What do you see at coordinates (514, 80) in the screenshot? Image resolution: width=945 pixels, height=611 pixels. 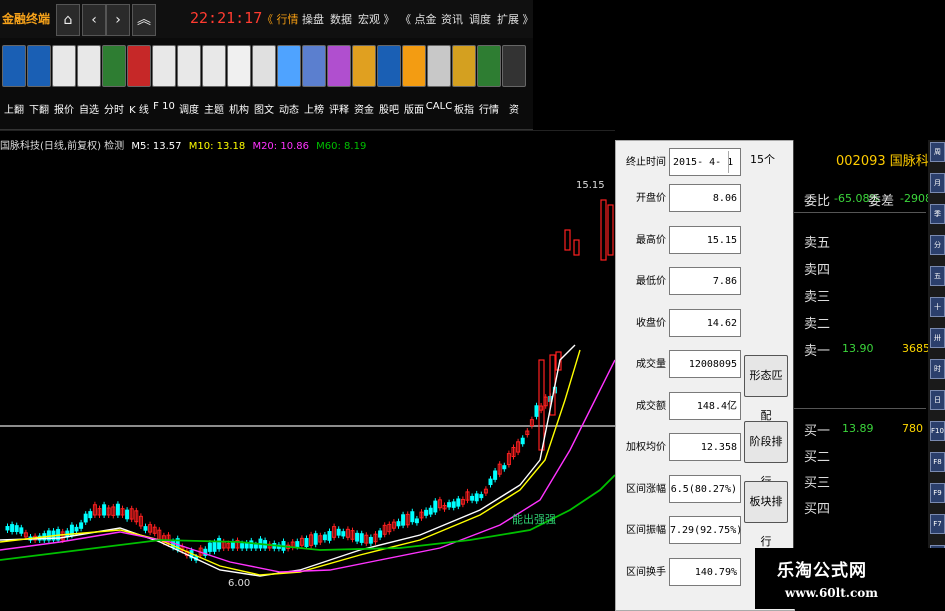 I see `tool-20: 资` at bounding box center [514, 80].